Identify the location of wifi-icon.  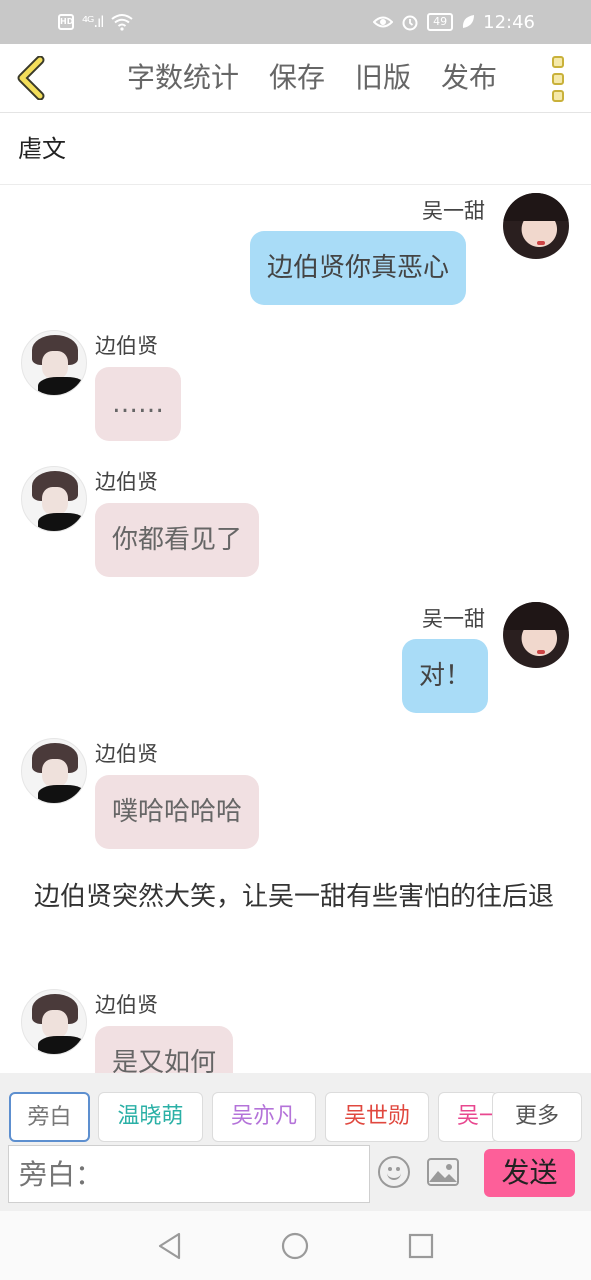
(122, 22).